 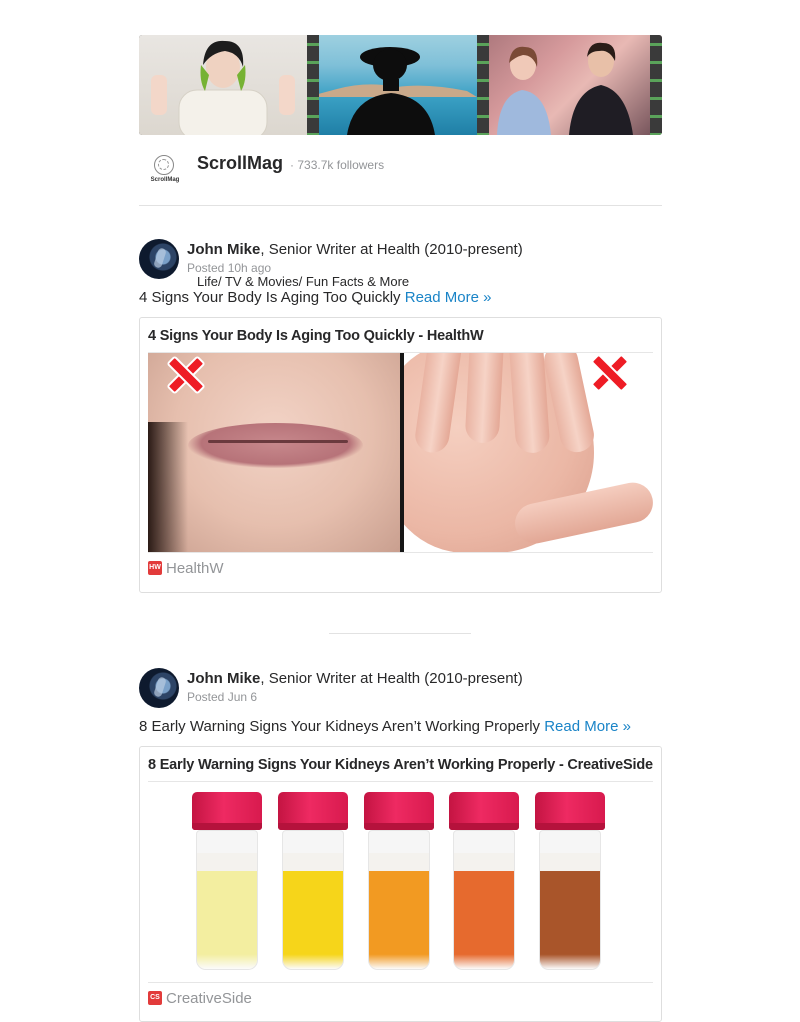 What do you see at coordinates (164, 165) in the screenshot?
I see `wheel-icon` at bounding box center [164, 165].